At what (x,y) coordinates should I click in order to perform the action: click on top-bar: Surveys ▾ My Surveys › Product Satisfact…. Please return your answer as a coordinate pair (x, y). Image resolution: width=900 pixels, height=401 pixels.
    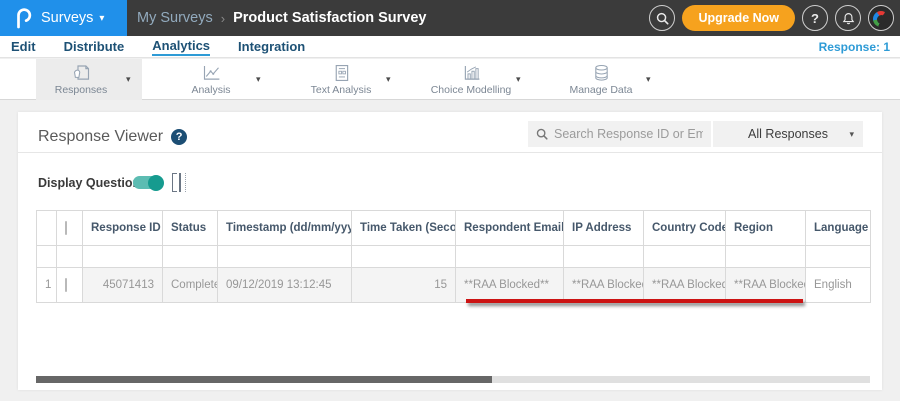
    Looking at the image, I should click on (450, 18).